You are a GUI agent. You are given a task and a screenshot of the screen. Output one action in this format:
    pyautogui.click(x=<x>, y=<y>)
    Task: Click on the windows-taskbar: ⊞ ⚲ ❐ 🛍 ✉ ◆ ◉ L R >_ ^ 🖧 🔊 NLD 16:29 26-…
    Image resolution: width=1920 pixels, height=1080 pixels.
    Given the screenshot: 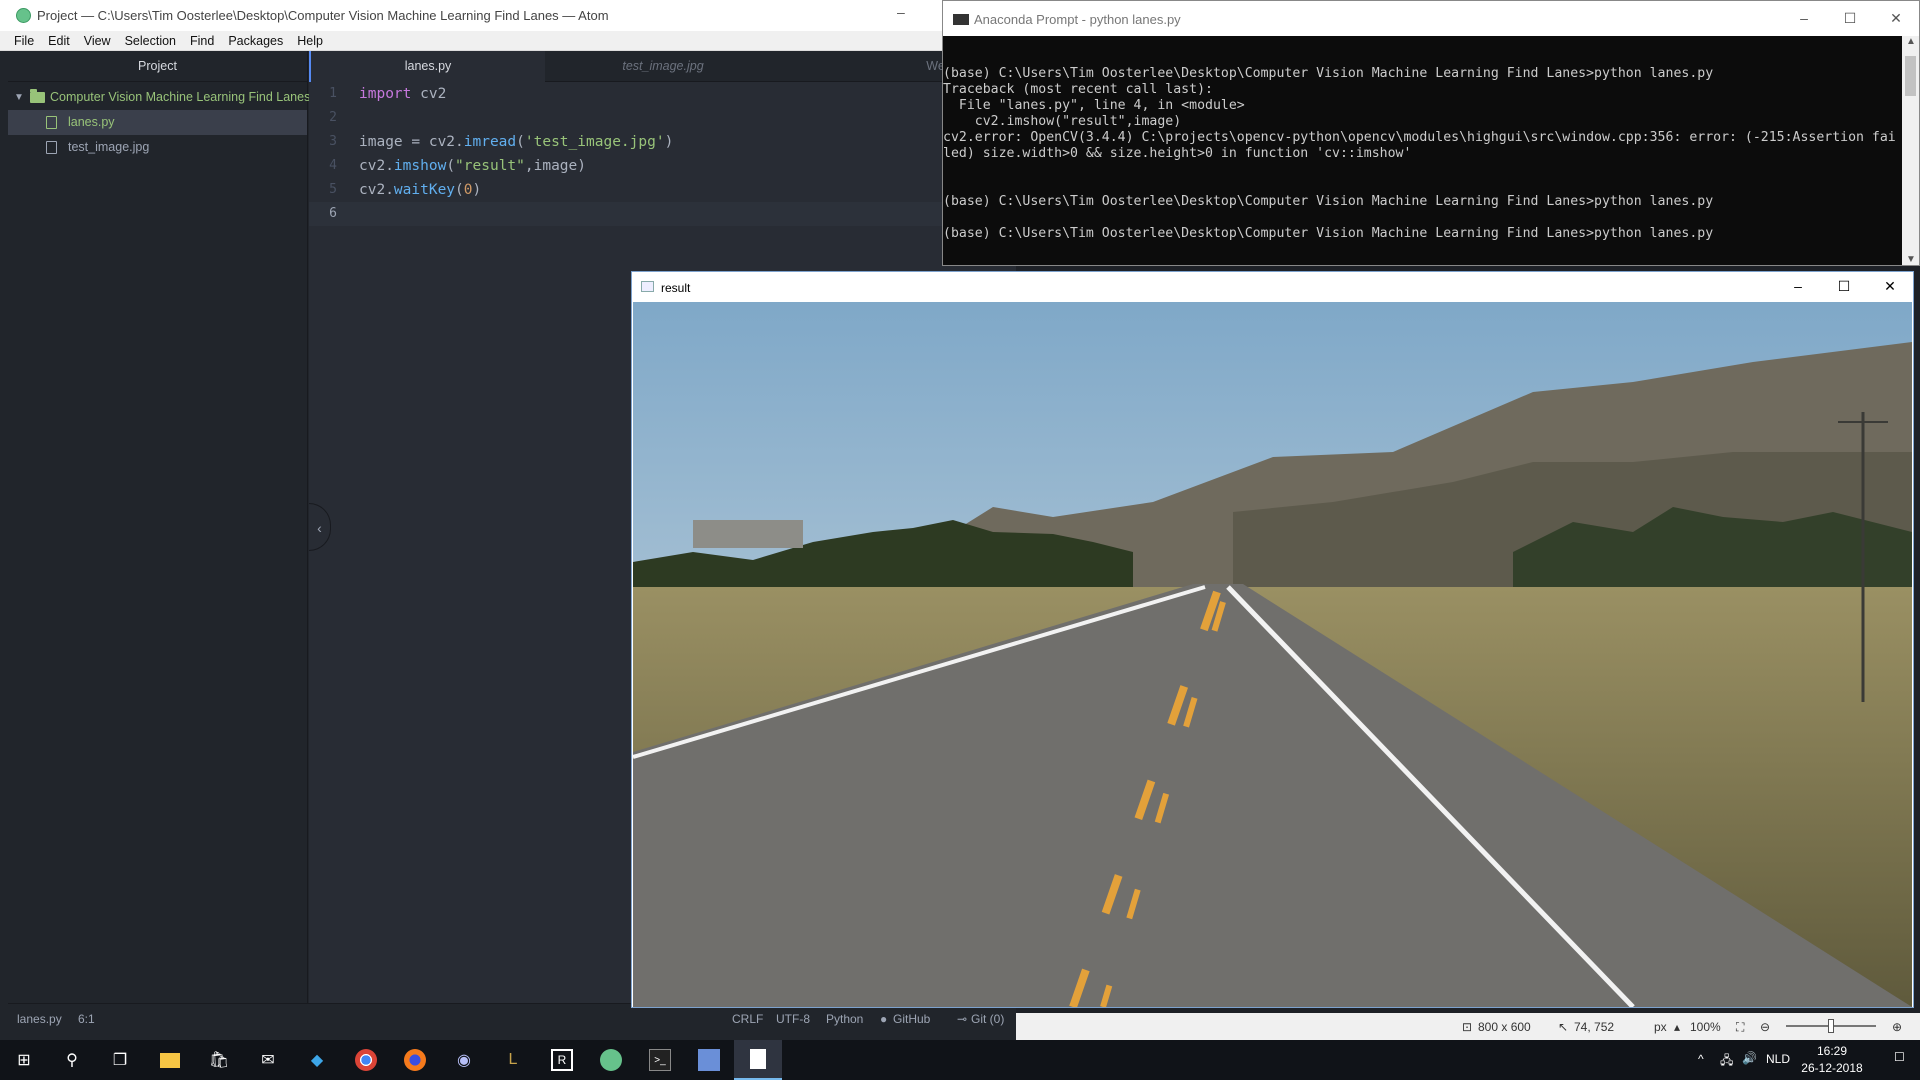 What is the action you would take?
    pyautogui.click(x=960, y=1060)
    